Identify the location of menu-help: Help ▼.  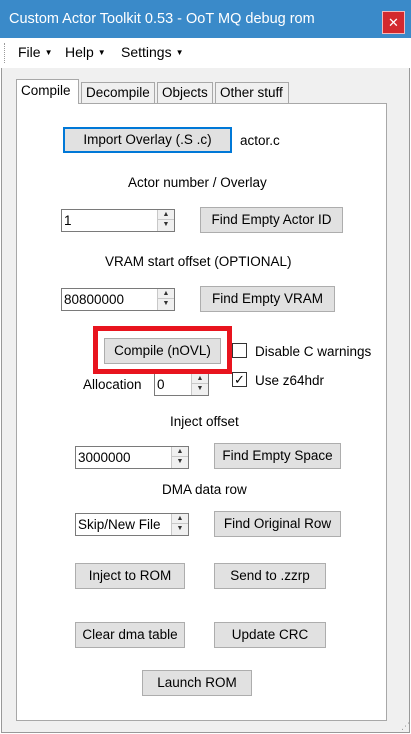
(85, 52).